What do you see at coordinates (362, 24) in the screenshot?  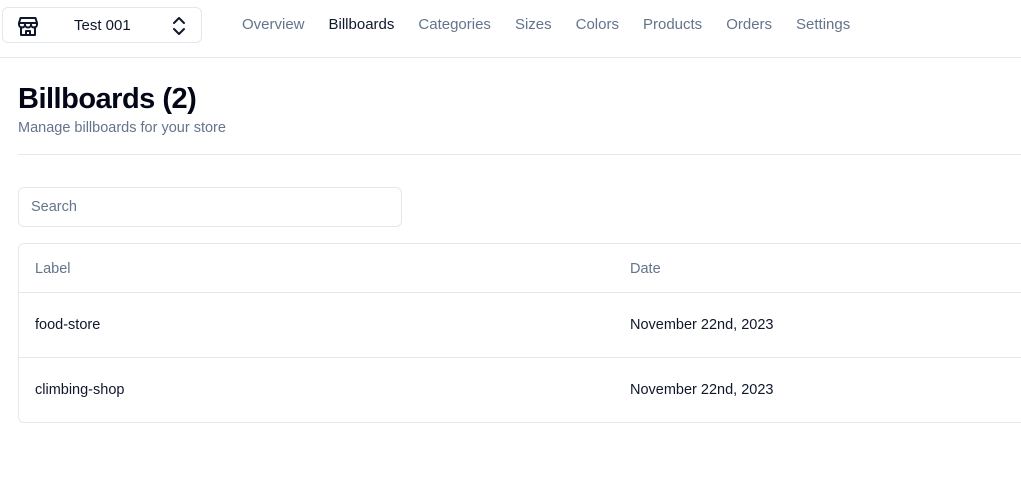 I see `nav-billboards: Billboards` at bounding box center [362, 24].